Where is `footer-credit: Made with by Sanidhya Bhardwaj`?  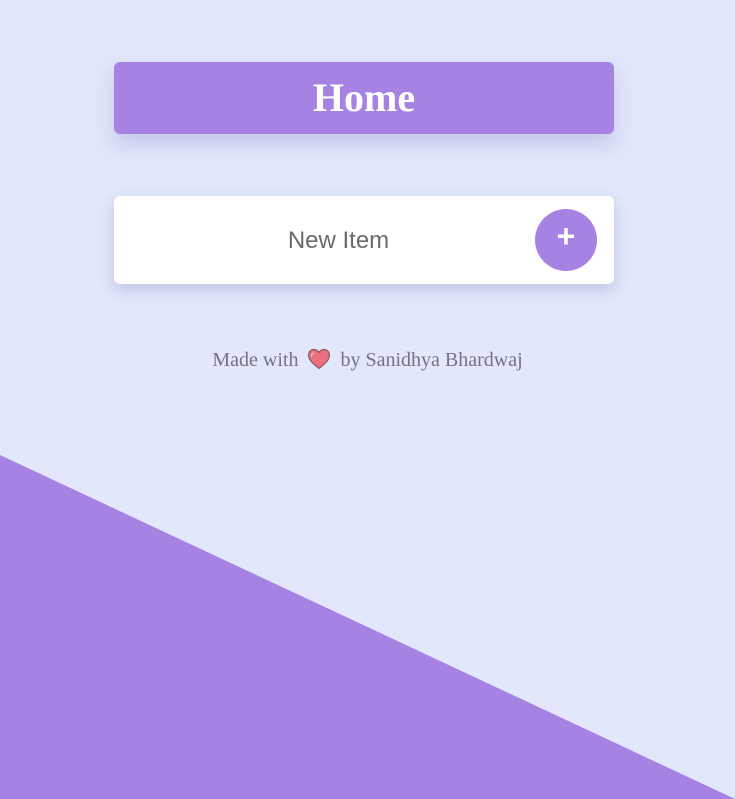
footer-credit: Made with by Sanidhya Bhardwaj is located at coordinates (367, 360).